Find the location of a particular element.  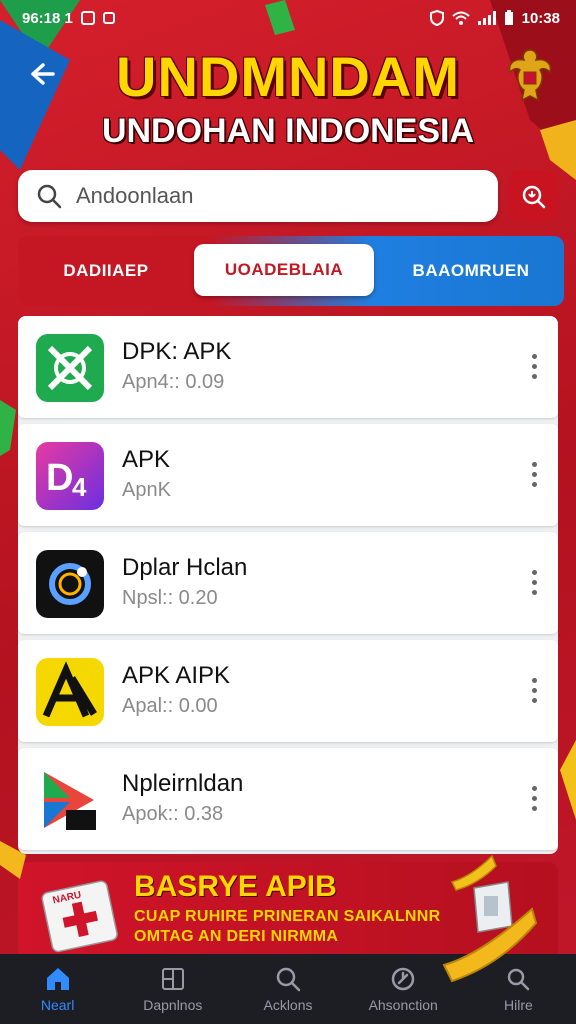

left-green-shard is located at coordinates (8, 428).